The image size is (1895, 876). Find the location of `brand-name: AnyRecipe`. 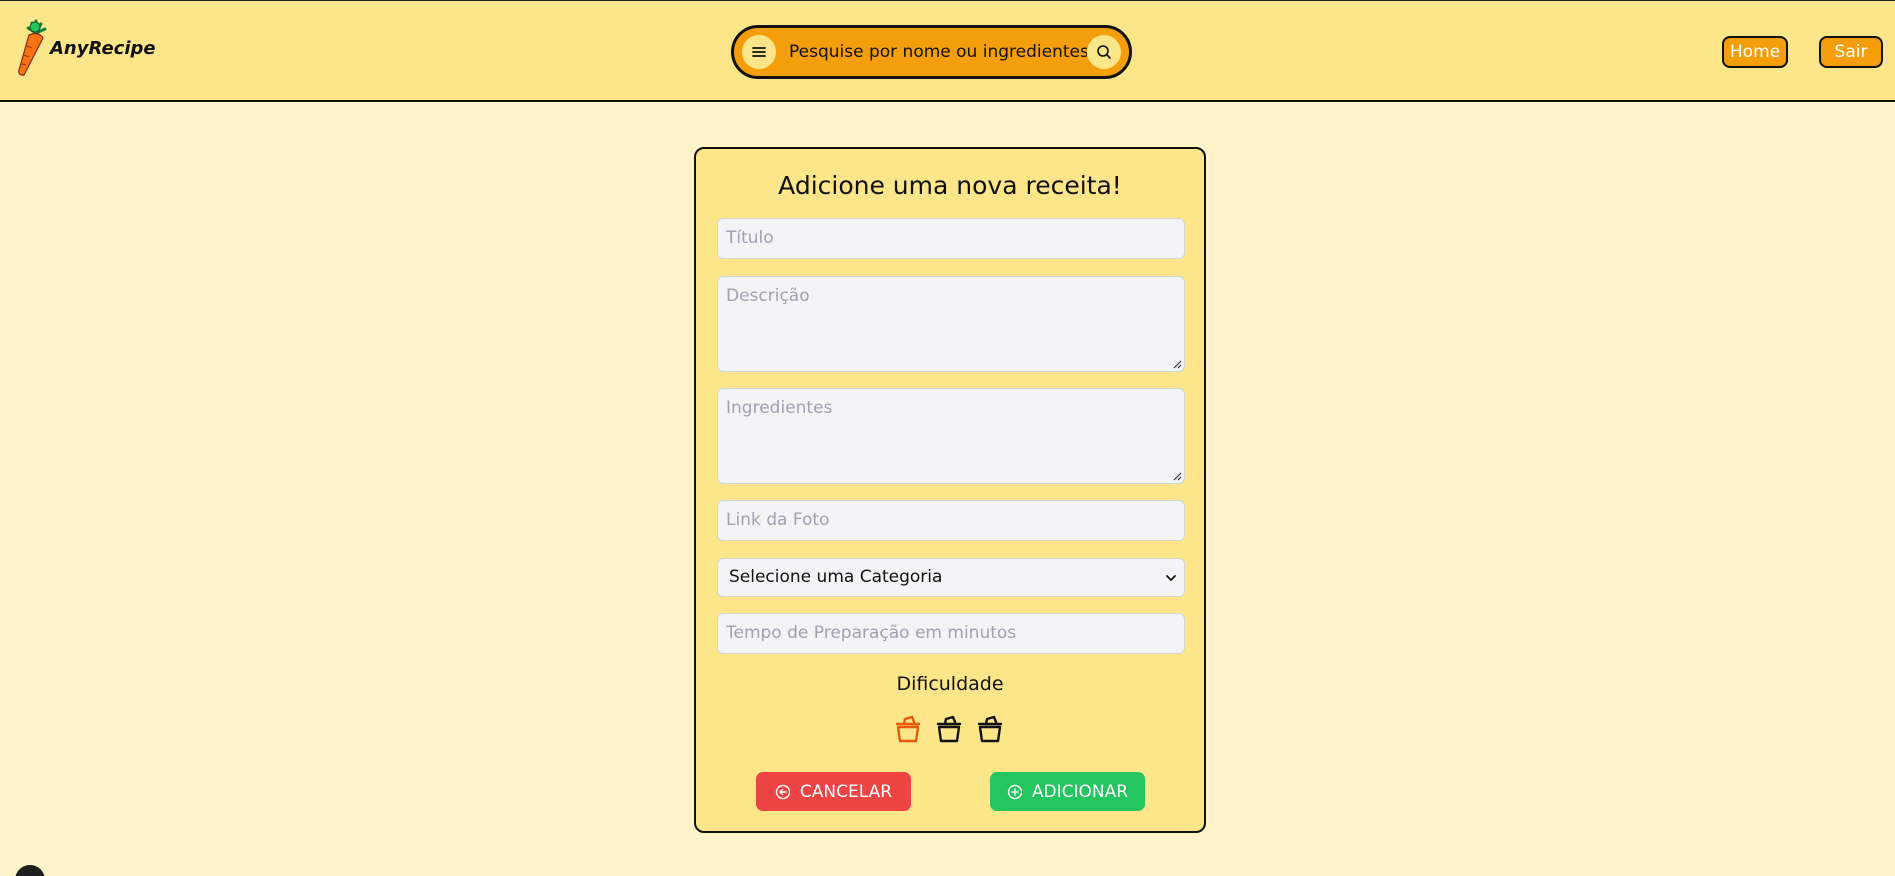

brand-name: AnyRecipe is located at coordinates (103, 48).